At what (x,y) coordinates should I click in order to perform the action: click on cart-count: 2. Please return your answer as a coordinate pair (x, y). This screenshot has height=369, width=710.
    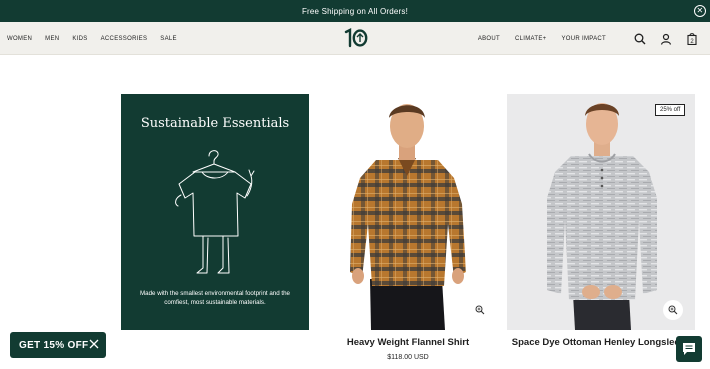
    Looking at the image, I should click on (692, 42).